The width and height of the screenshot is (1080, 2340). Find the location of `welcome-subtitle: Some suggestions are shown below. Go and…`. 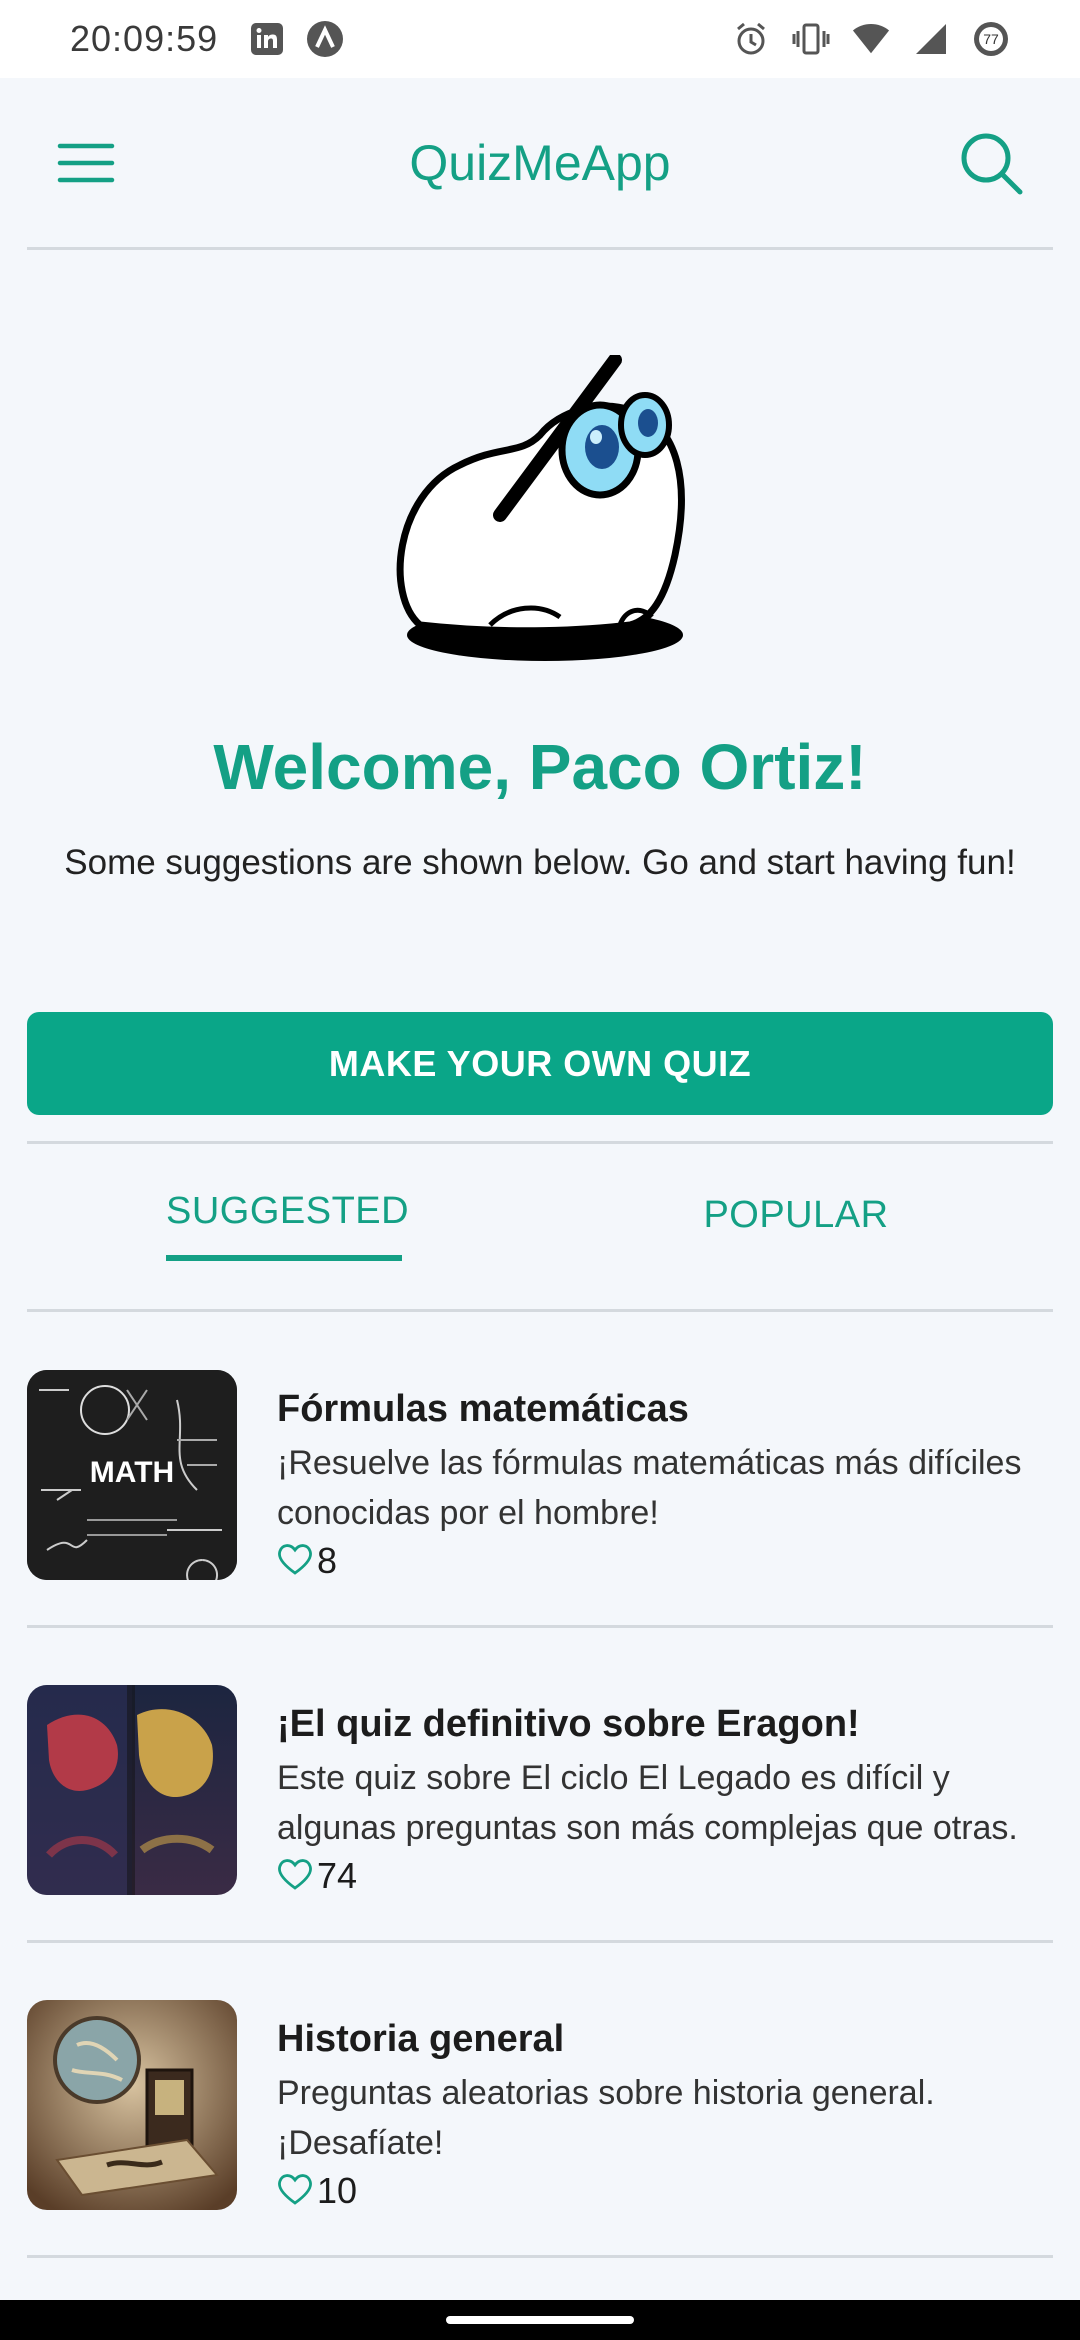

welcome-subtitle: Some suggestions are shown below. Go and… is located at coordinates (540, 862).